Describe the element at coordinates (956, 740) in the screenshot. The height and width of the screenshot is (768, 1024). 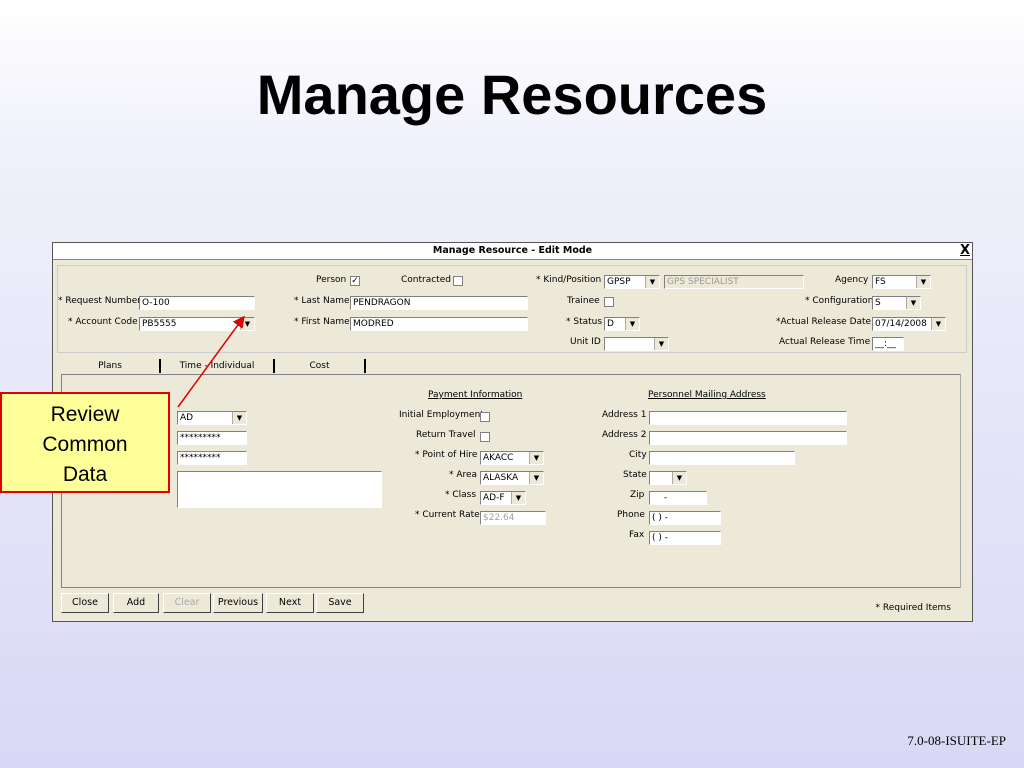
I see `slide-footer: 7.0-08-ISUITE-EP` at that location.